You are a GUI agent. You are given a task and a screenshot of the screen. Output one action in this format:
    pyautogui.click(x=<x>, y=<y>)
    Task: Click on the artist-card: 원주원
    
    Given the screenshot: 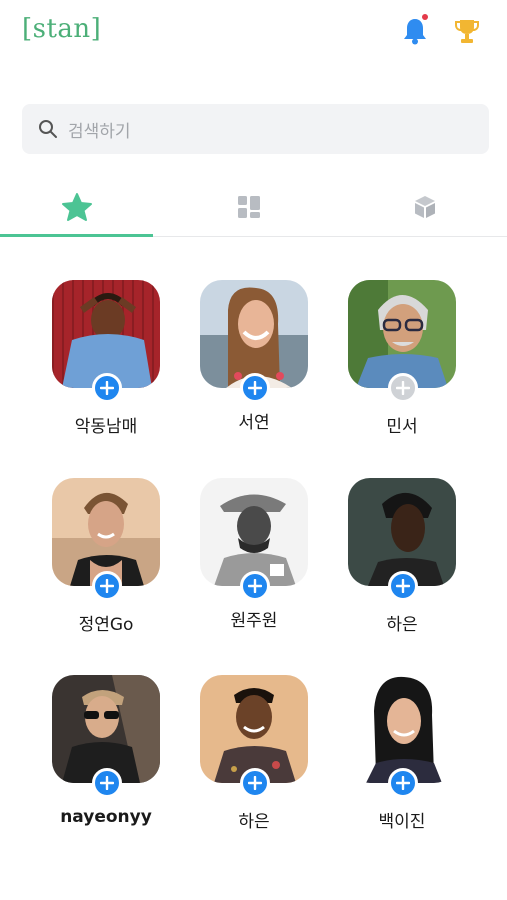 What is the action you would take?
    pyautogui.click(x=254, y=554)
    